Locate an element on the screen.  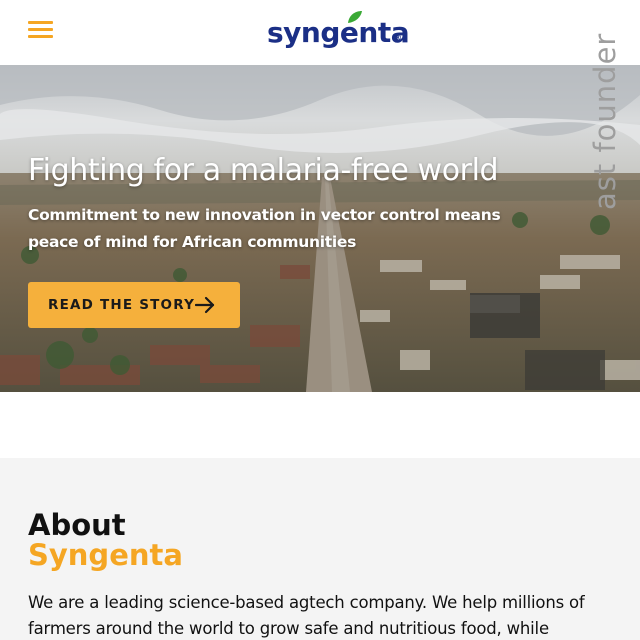
about-heading-brand: Syngenta is located at coordinates (105, 555).